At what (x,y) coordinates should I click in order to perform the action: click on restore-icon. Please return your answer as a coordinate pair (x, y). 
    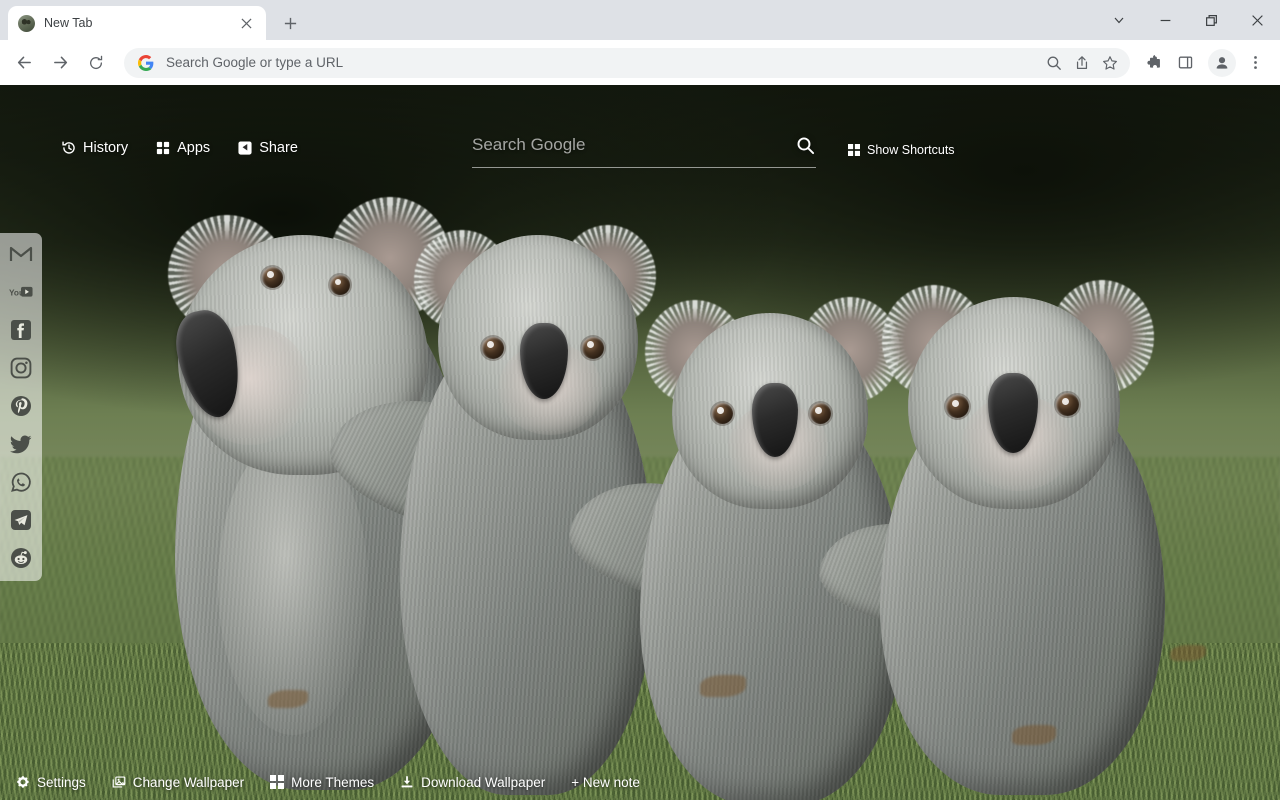
    Looking at the image, I should click on (1211, 20).